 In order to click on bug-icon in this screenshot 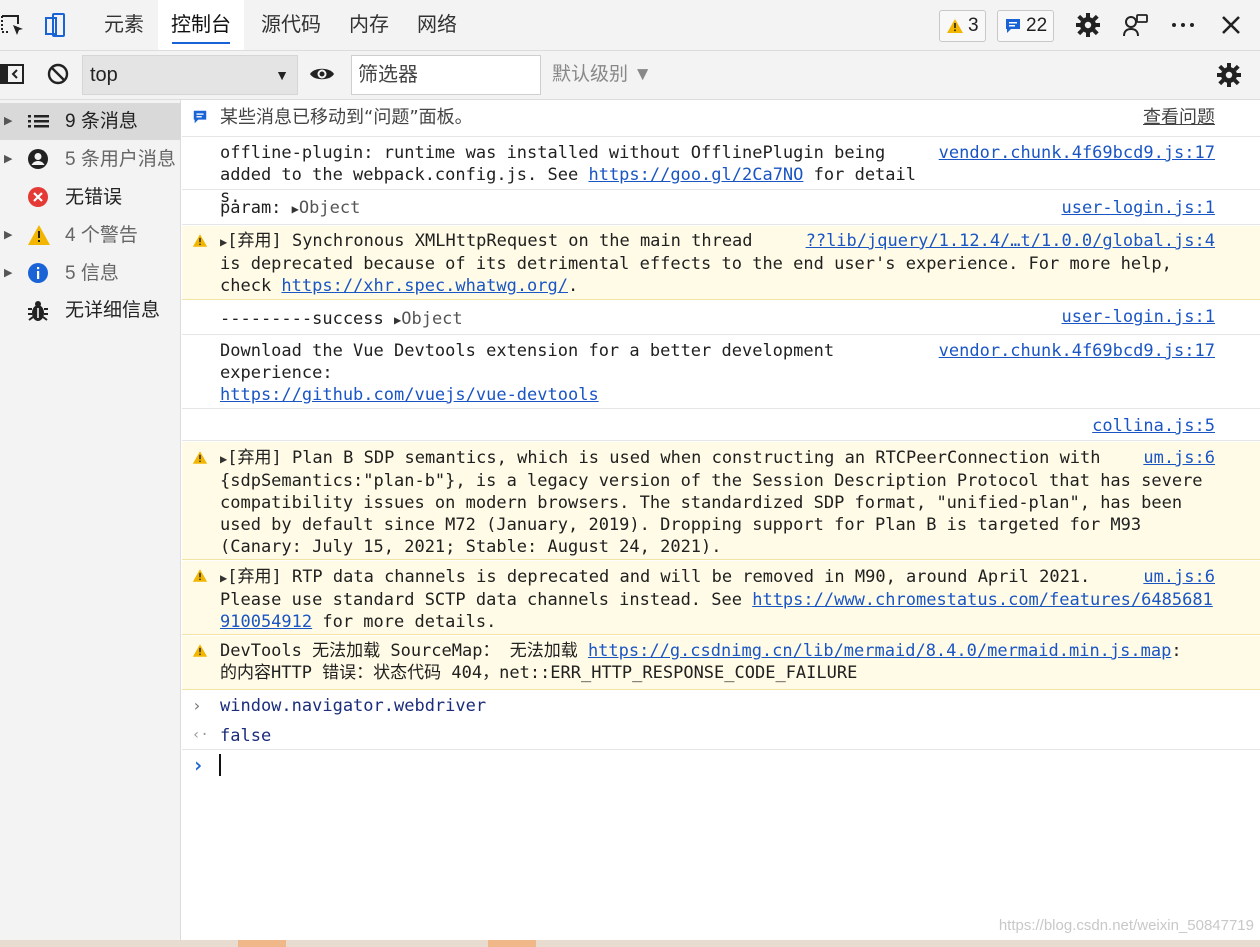, I will do `click(38, 311)`.